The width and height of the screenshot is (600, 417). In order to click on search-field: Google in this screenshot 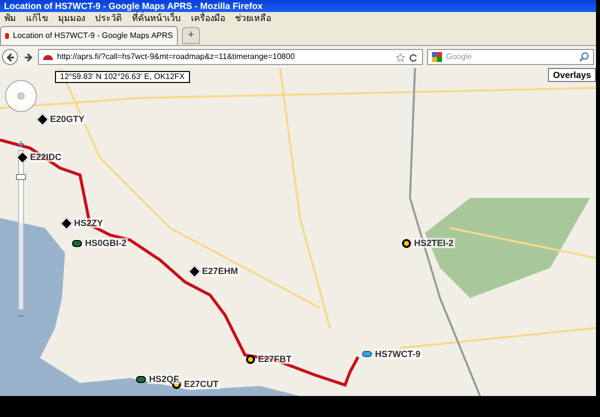, I will do `click(510, 57)`.